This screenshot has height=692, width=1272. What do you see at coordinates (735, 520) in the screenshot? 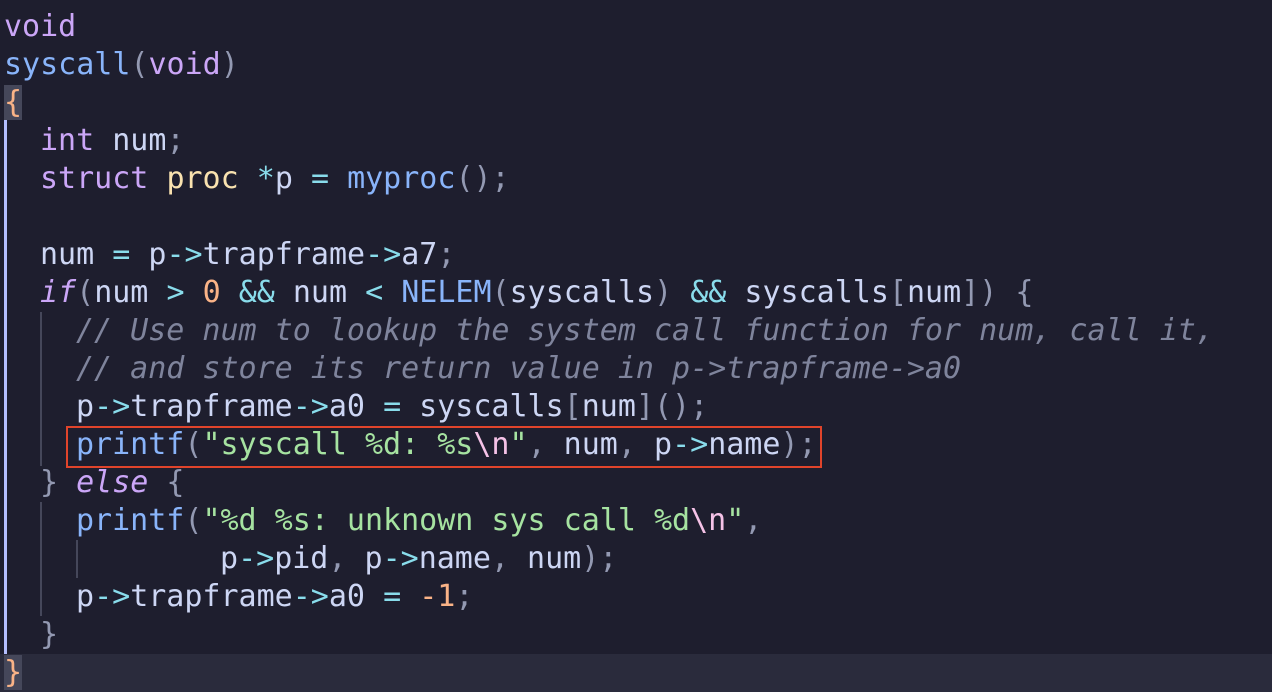
I see `code-token: "` at bounding box center [735, 520].